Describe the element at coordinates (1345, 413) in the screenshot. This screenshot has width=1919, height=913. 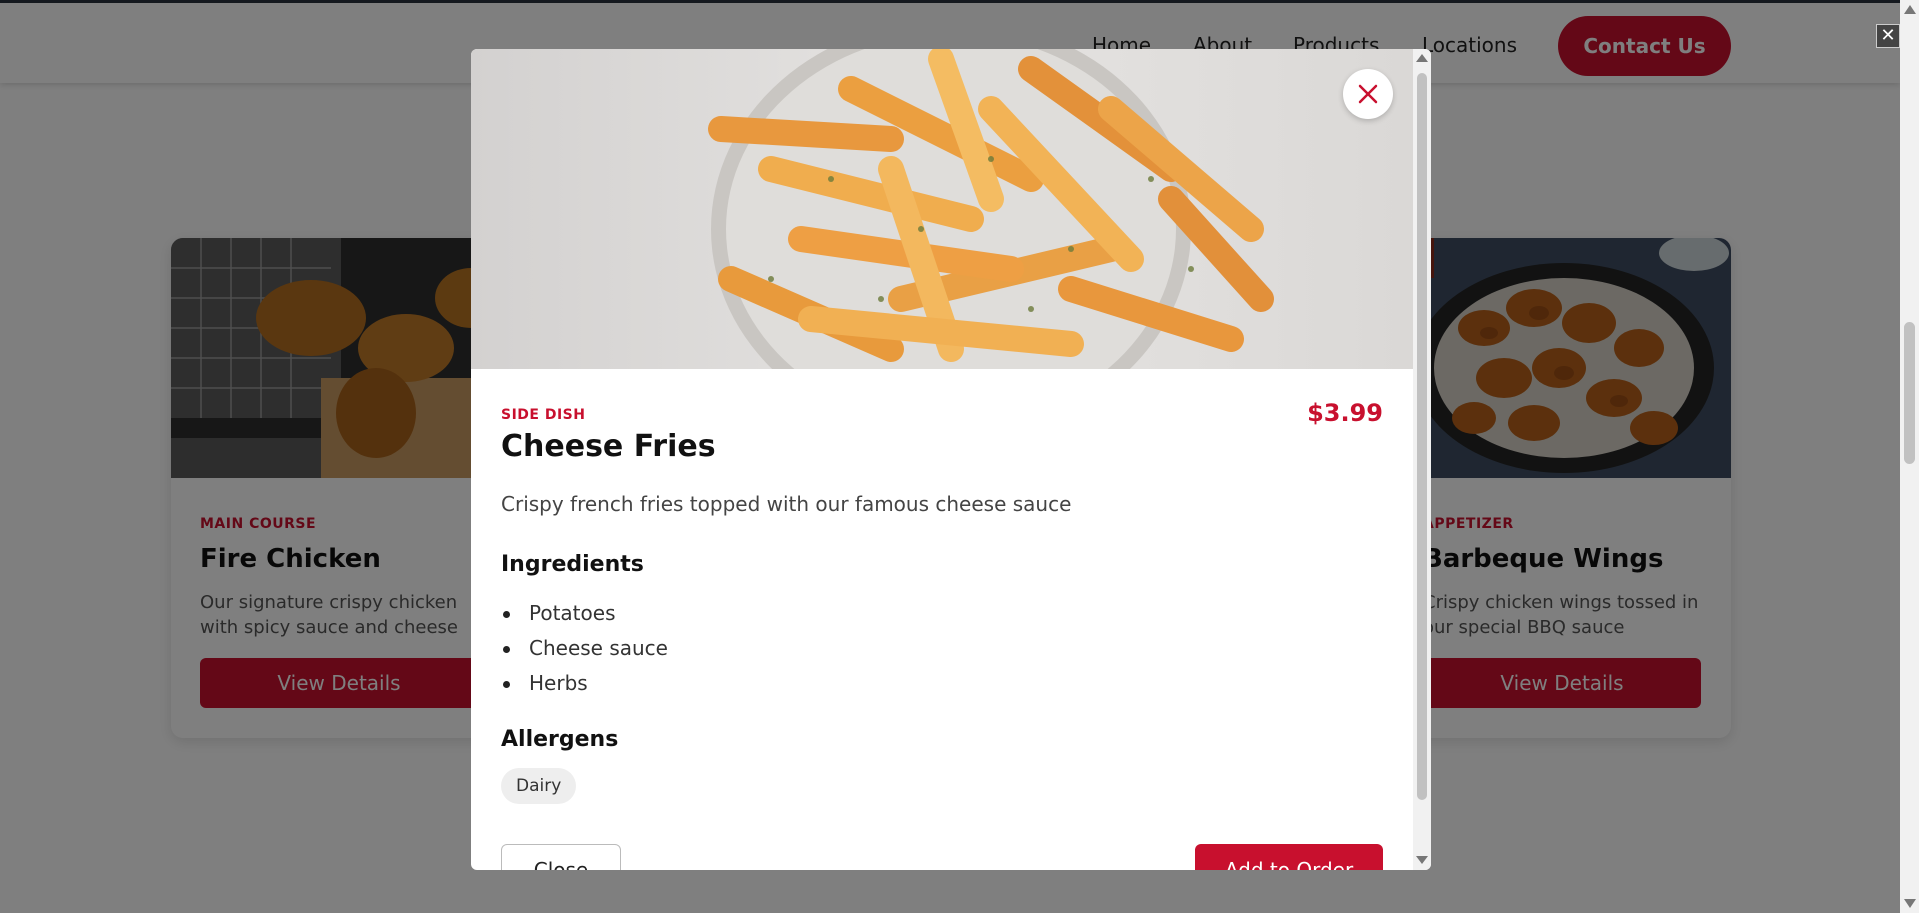
I see `product-price: $3.99` at that location.